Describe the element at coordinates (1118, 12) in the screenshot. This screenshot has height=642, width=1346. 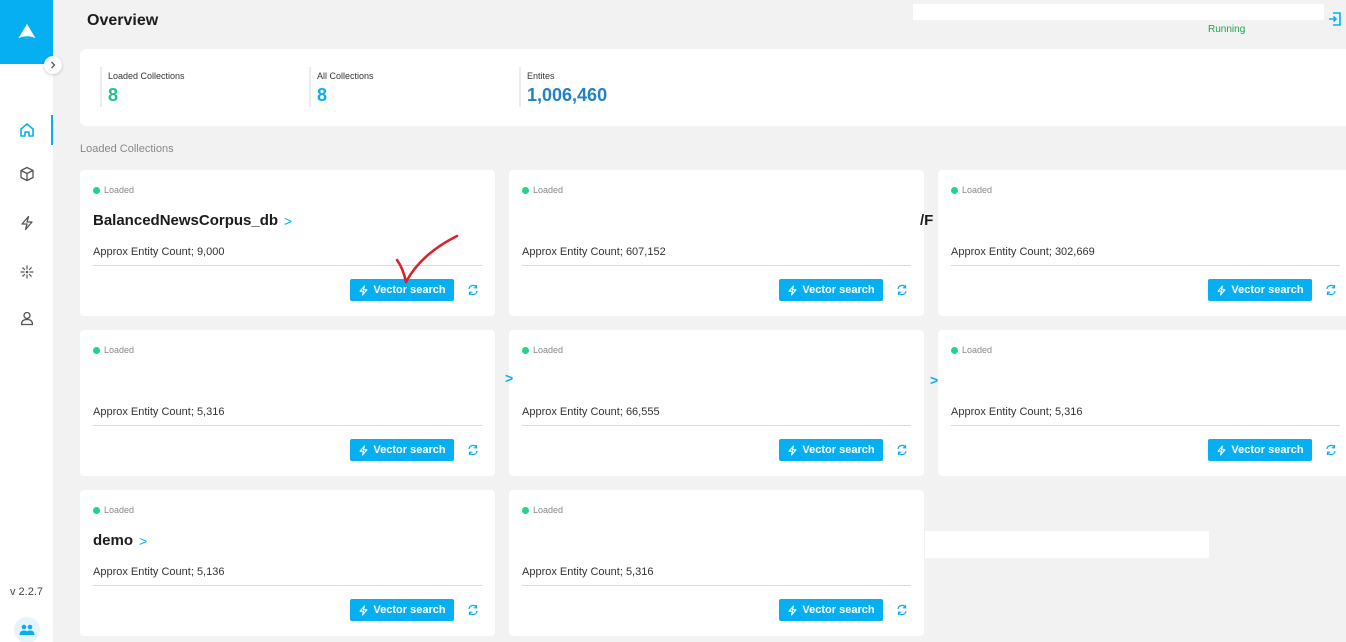
I see `header-info-bar` at that location.